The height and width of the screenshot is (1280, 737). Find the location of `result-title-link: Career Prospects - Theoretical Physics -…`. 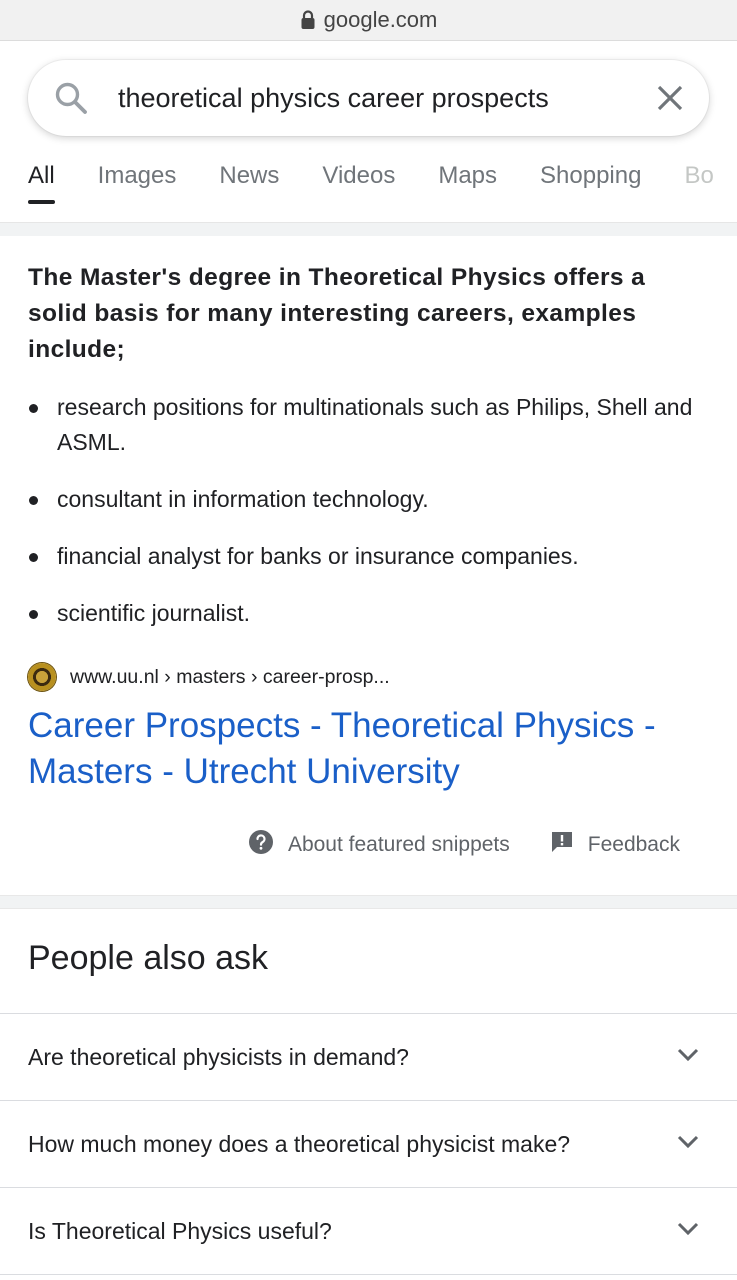

result-title-link: Career Prospects - Theoretical Physics -… is located at coordinates (368, 749).